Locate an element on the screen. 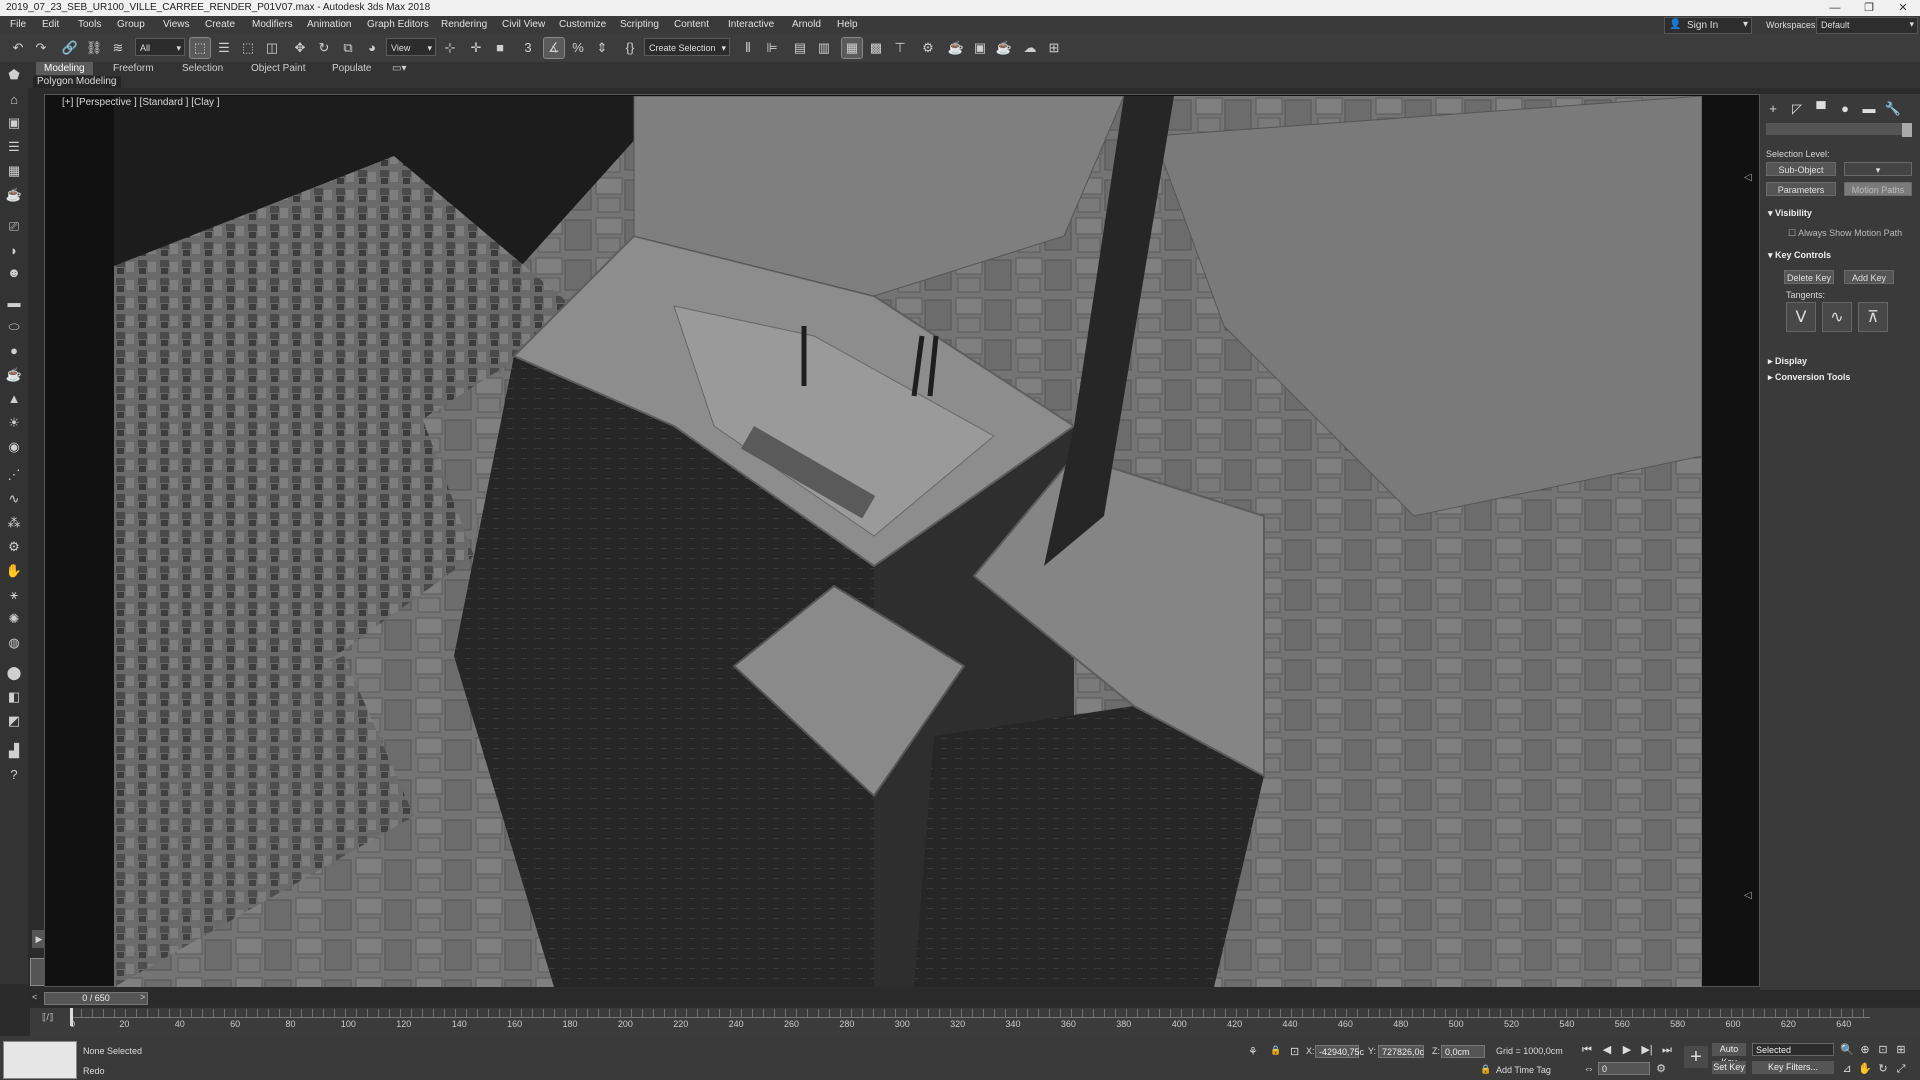  align-button: ⊫ is located at coordinates (772, 48).